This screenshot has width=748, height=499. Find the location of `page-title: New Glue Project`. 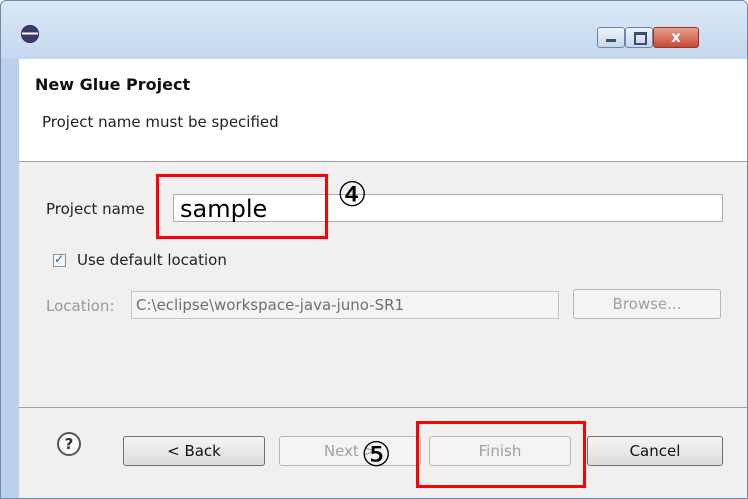

page-title: New Glue Project is located at coordinates (113, 84).